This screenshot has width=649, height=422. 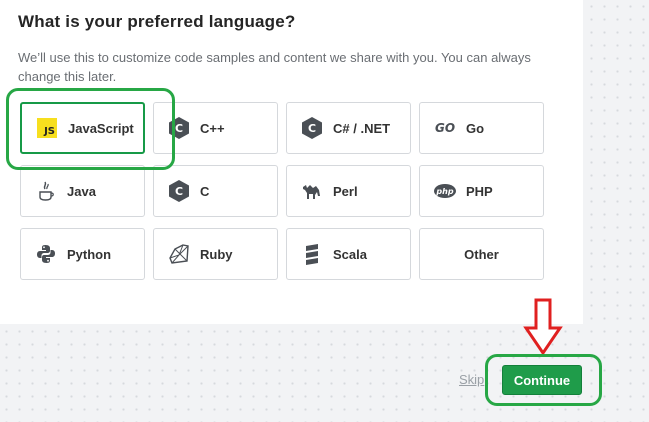 I want to click on language-option-cpp: C C++, so click(x=215, y=128).